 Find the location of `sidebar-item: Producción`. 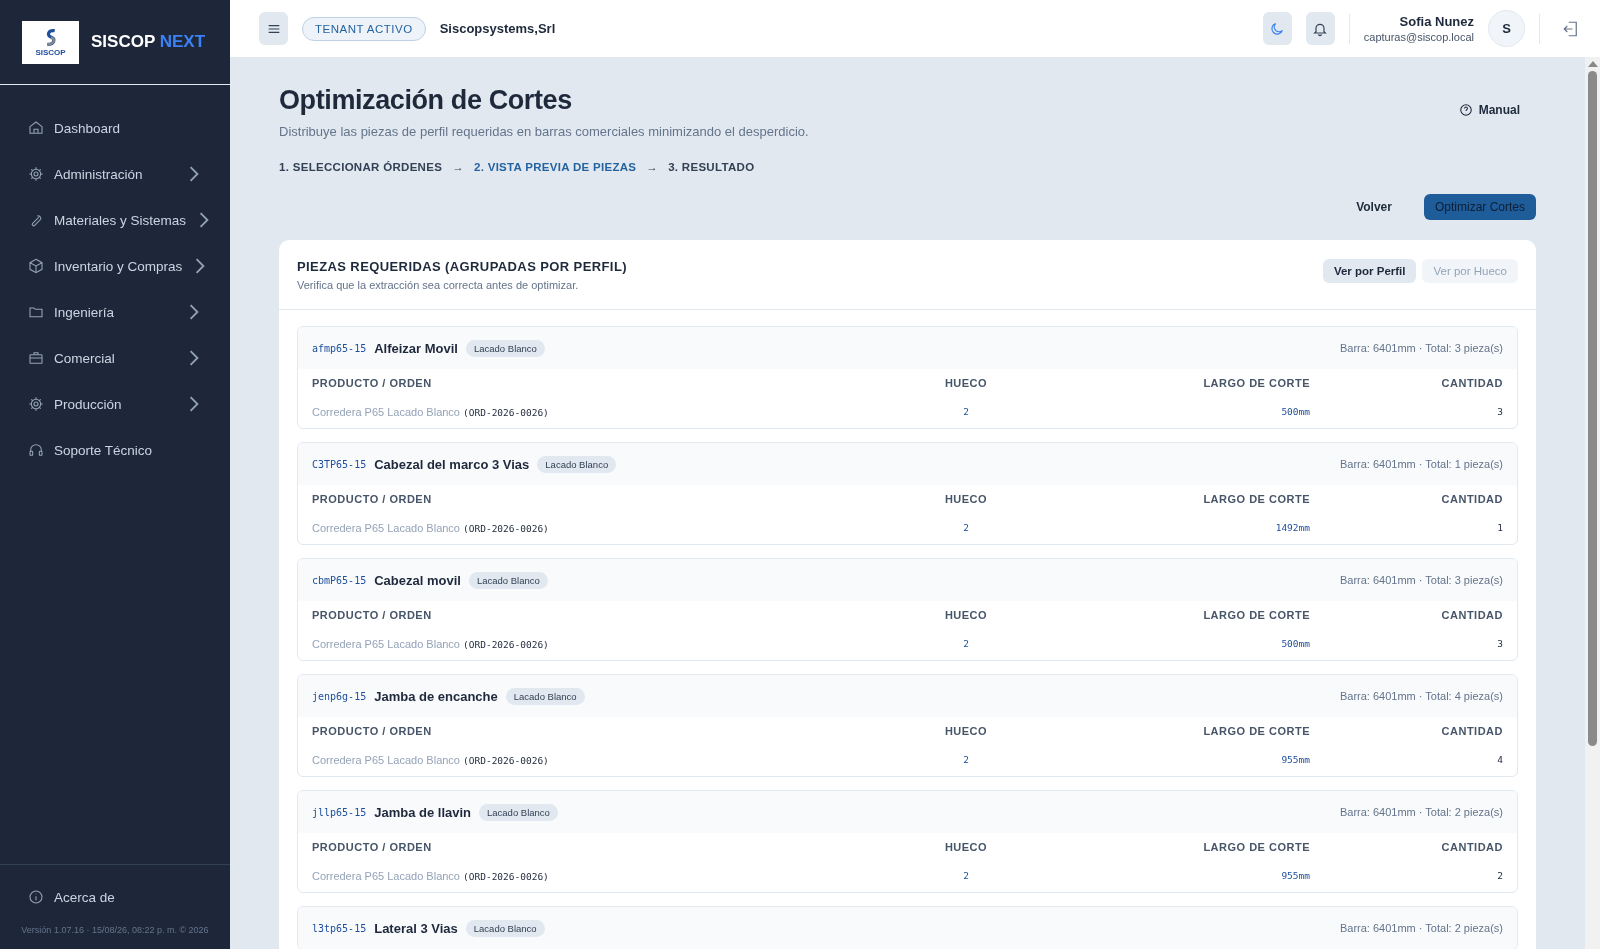

sidebar-item: Producción is located at coordinates (115, 404).